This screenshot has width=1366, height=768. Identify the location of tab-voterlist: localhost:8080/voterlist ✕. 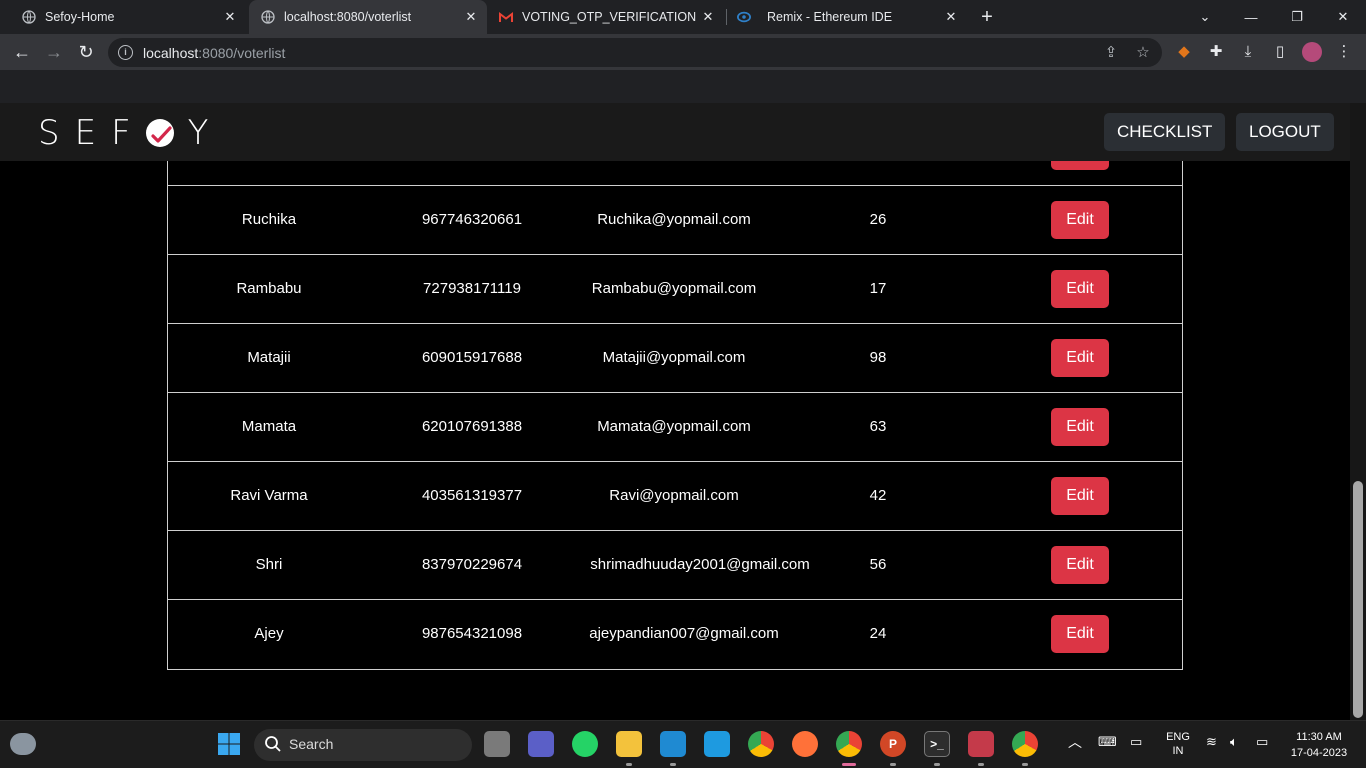
(368, 17).